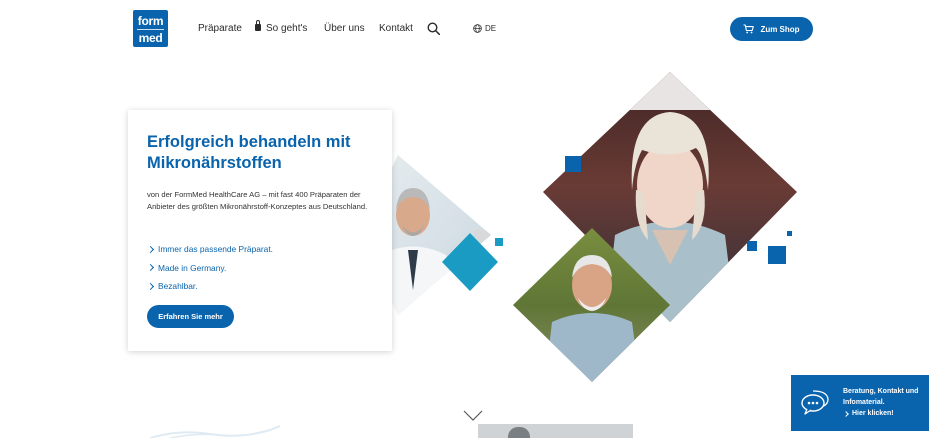  Describe the element at coordinates (491, 28) in the screenshot. I see `language-label: DE` at that location.